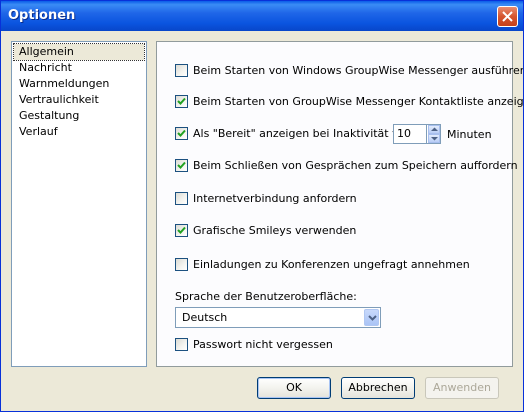 Image resolution: width=524 pixels, height=412 pixels. Describe the element at coordinates (79, 132) in the screenshot. I see `category-item-verlauf: Verlauf` at that location.